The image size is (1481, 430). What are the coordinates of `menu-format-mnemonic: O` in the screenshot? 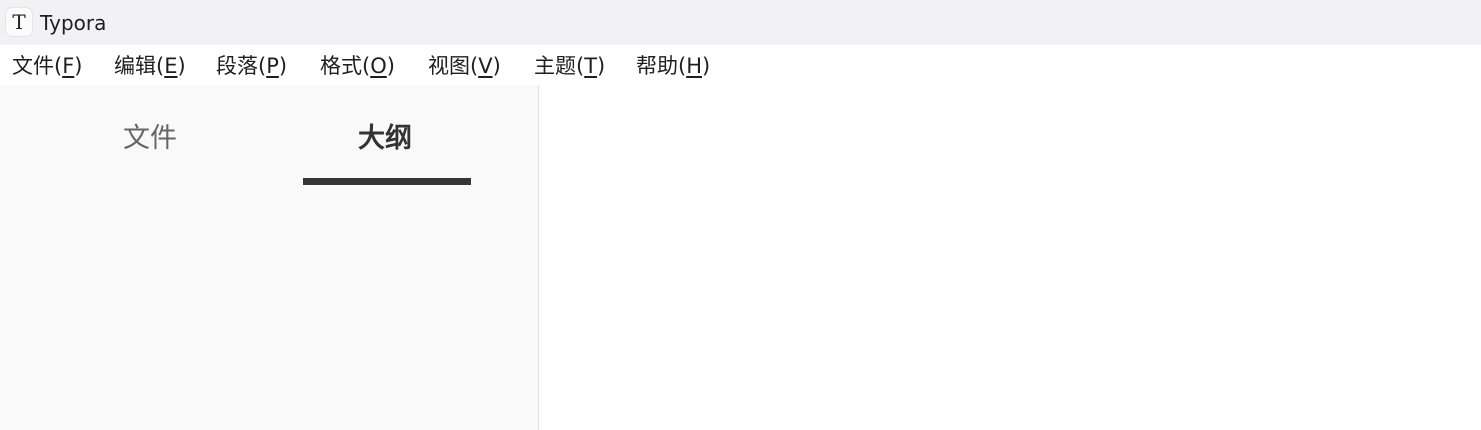 It's located at (378, 66).